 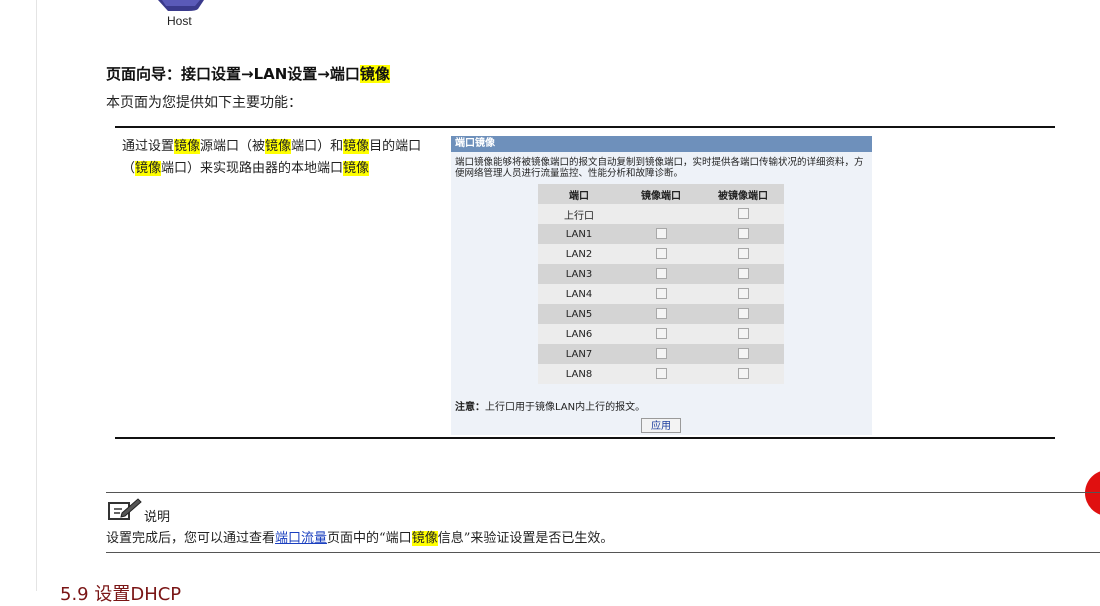 What do you see at coordinates (579, 254) in the screenshot?
I see `port-name-cell: LAN2` at bounding box center [579, 254].